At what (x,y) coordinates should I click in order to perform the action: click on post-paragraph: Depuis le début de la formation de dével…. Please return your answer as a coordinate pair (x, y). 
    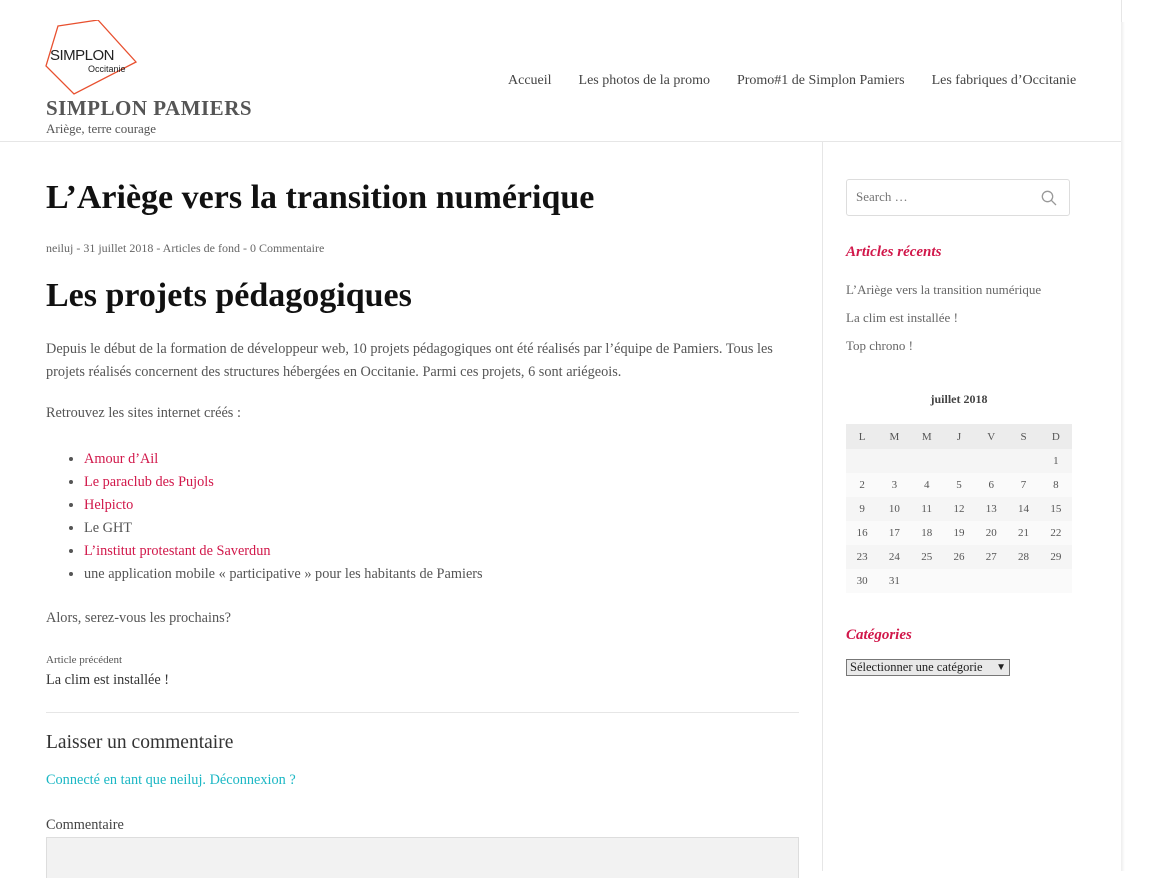
    Looking at the image, I should click on (409, 360).